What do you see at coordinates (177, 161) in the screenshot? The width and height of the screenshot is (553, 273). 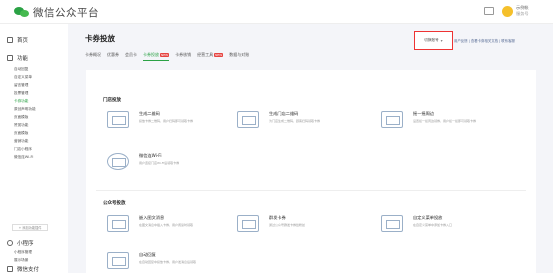 I see `card-wifi: 微信连Wi-Fi 用户连接门店Wi-Fi后领取卡券` at bounding box center [177, 161].